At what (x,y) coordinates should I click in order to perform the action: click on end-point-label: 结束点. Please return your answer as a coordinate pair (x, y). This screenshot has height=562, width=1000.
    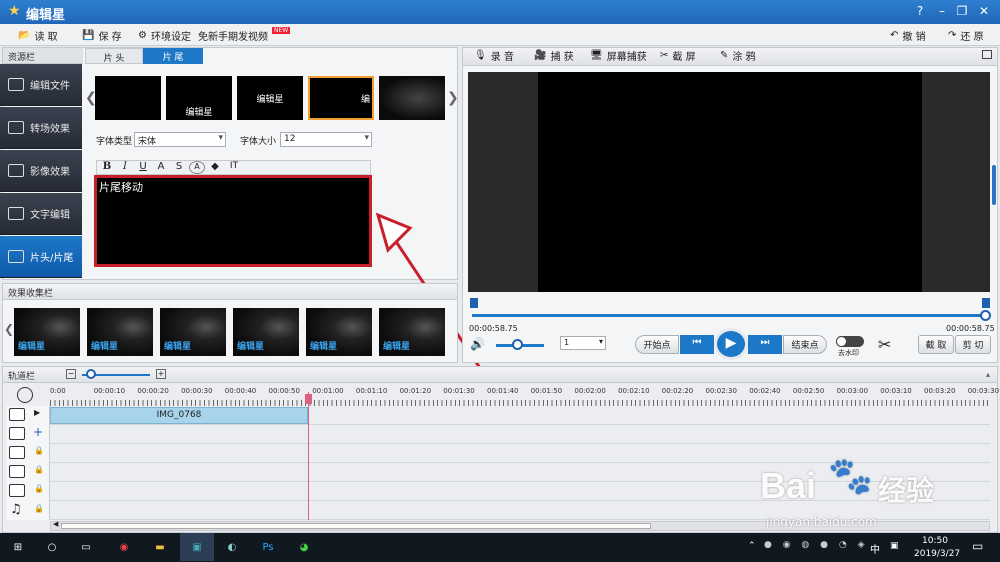
    Looking at the image, I should click on (805, 346).